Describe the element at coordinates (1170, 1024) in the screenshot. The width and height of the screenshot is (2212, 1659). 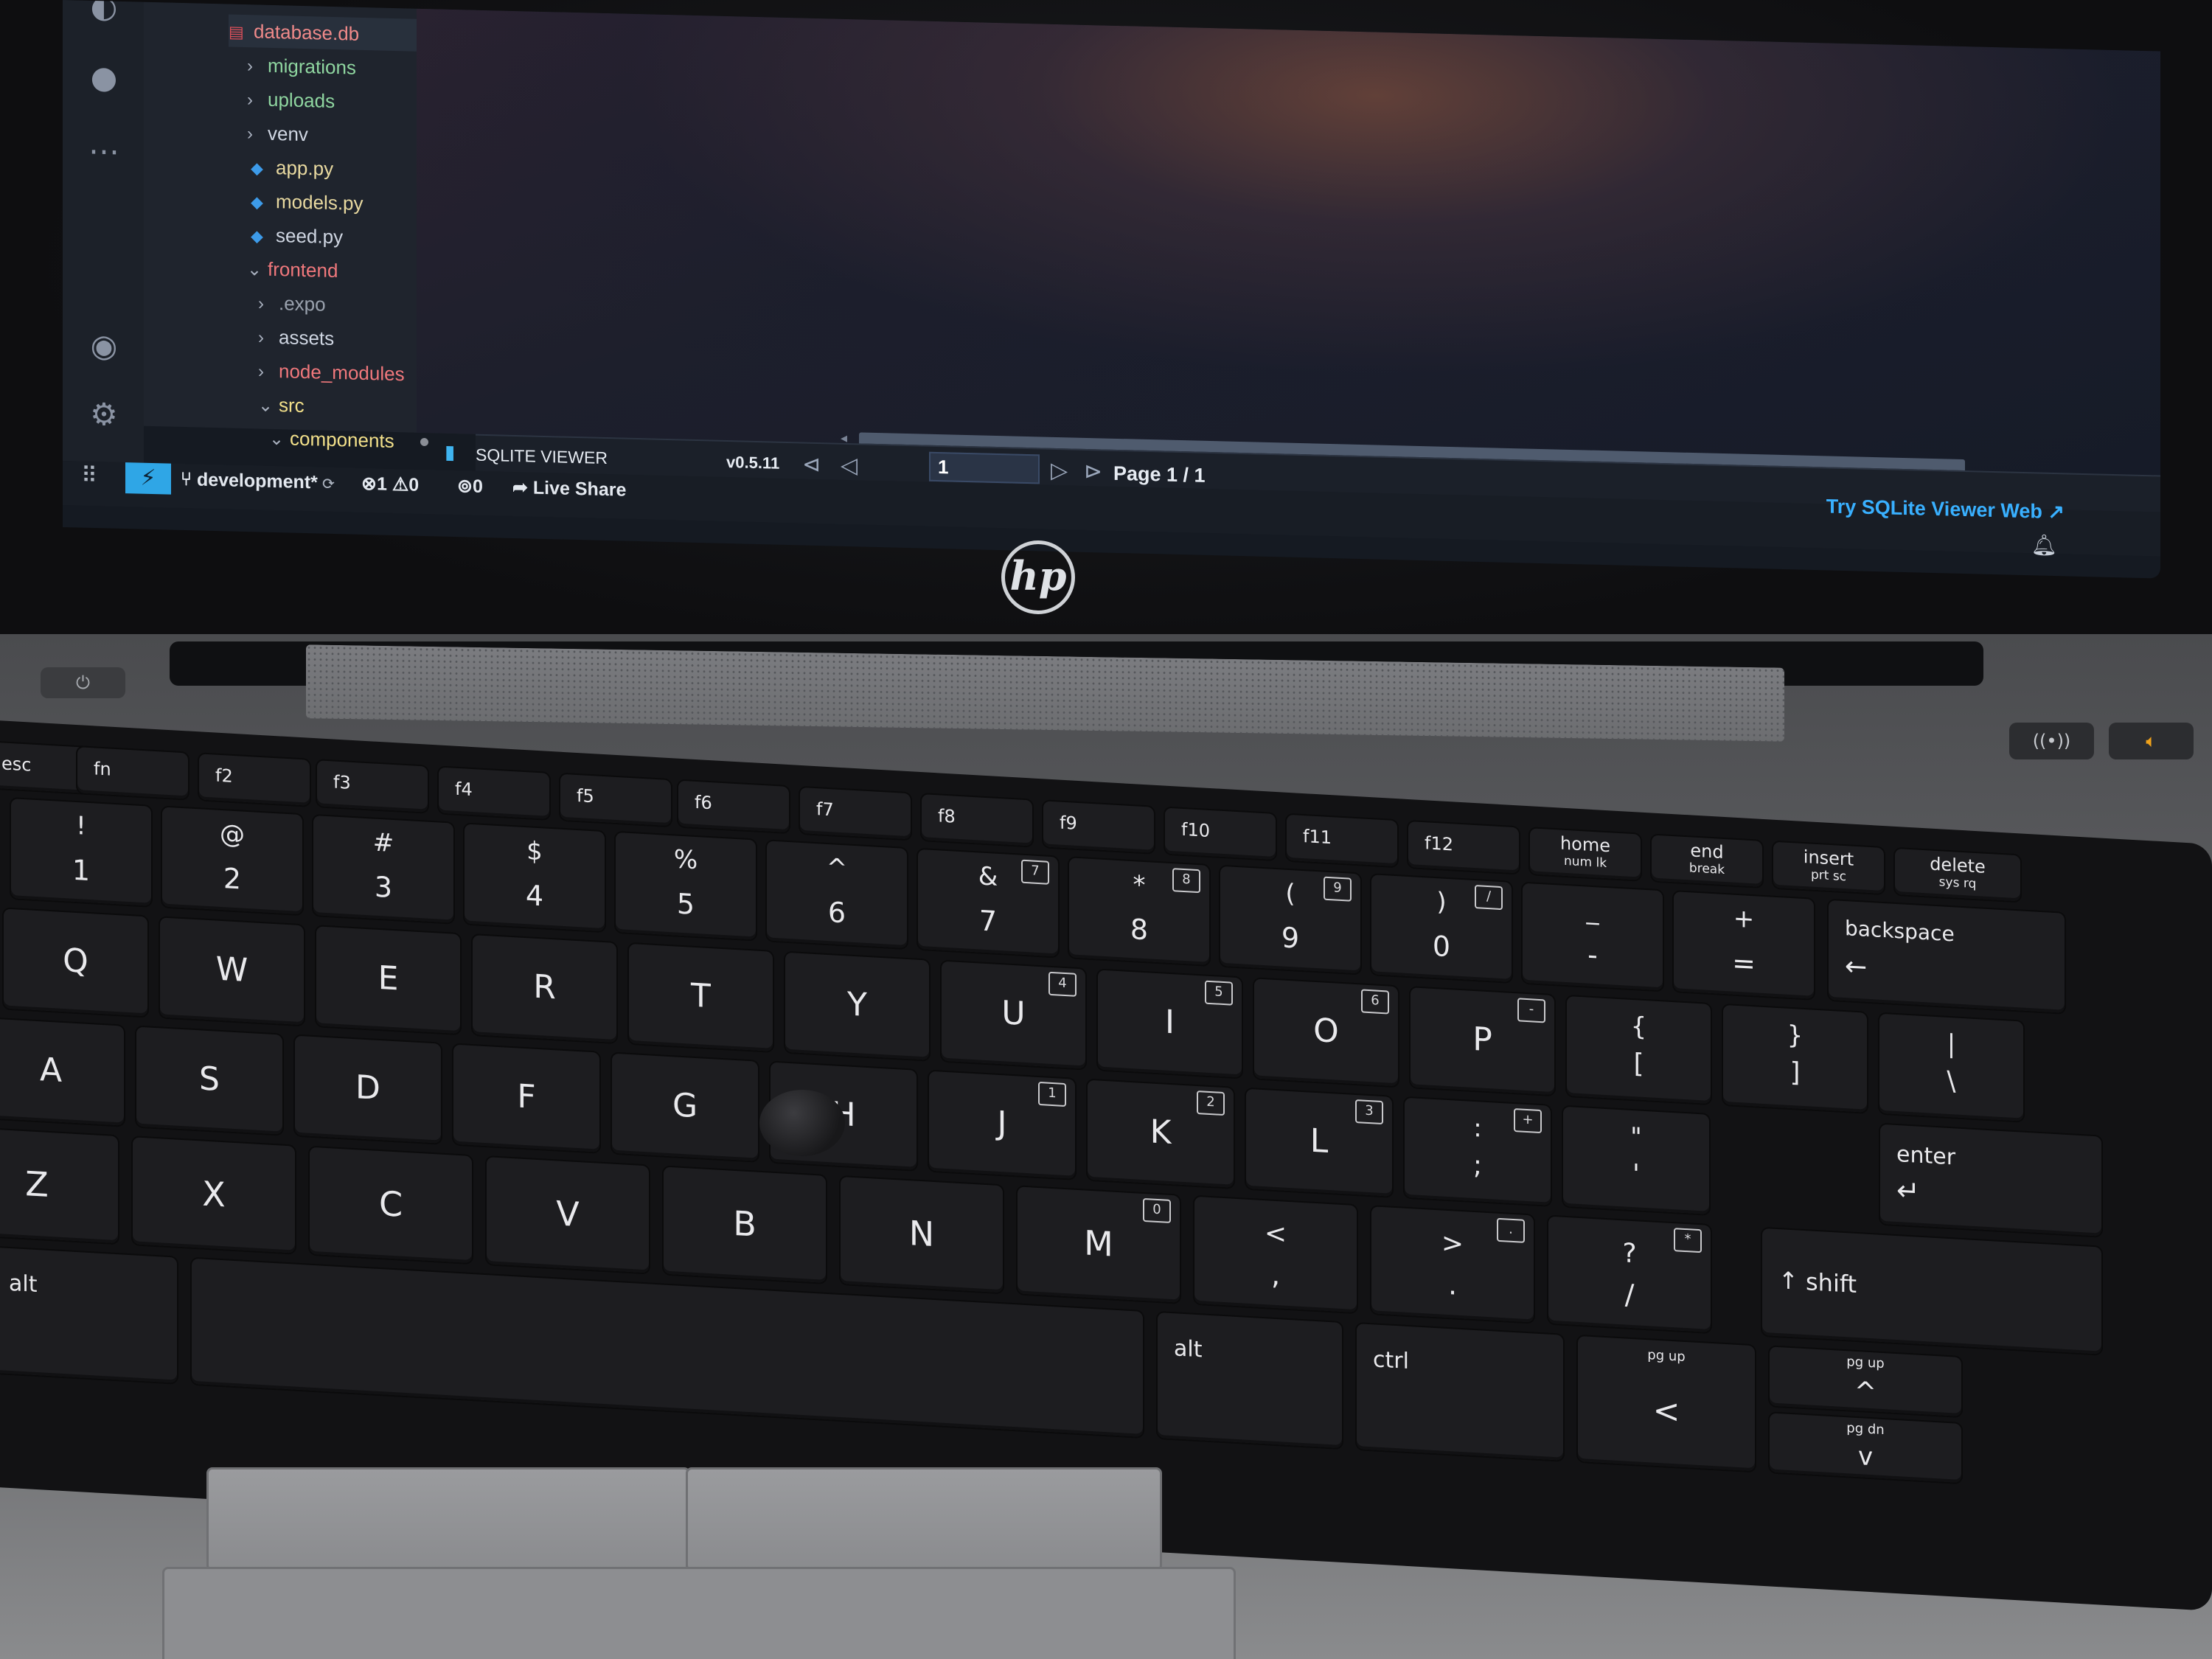
I see `key-i: I5` at that location.